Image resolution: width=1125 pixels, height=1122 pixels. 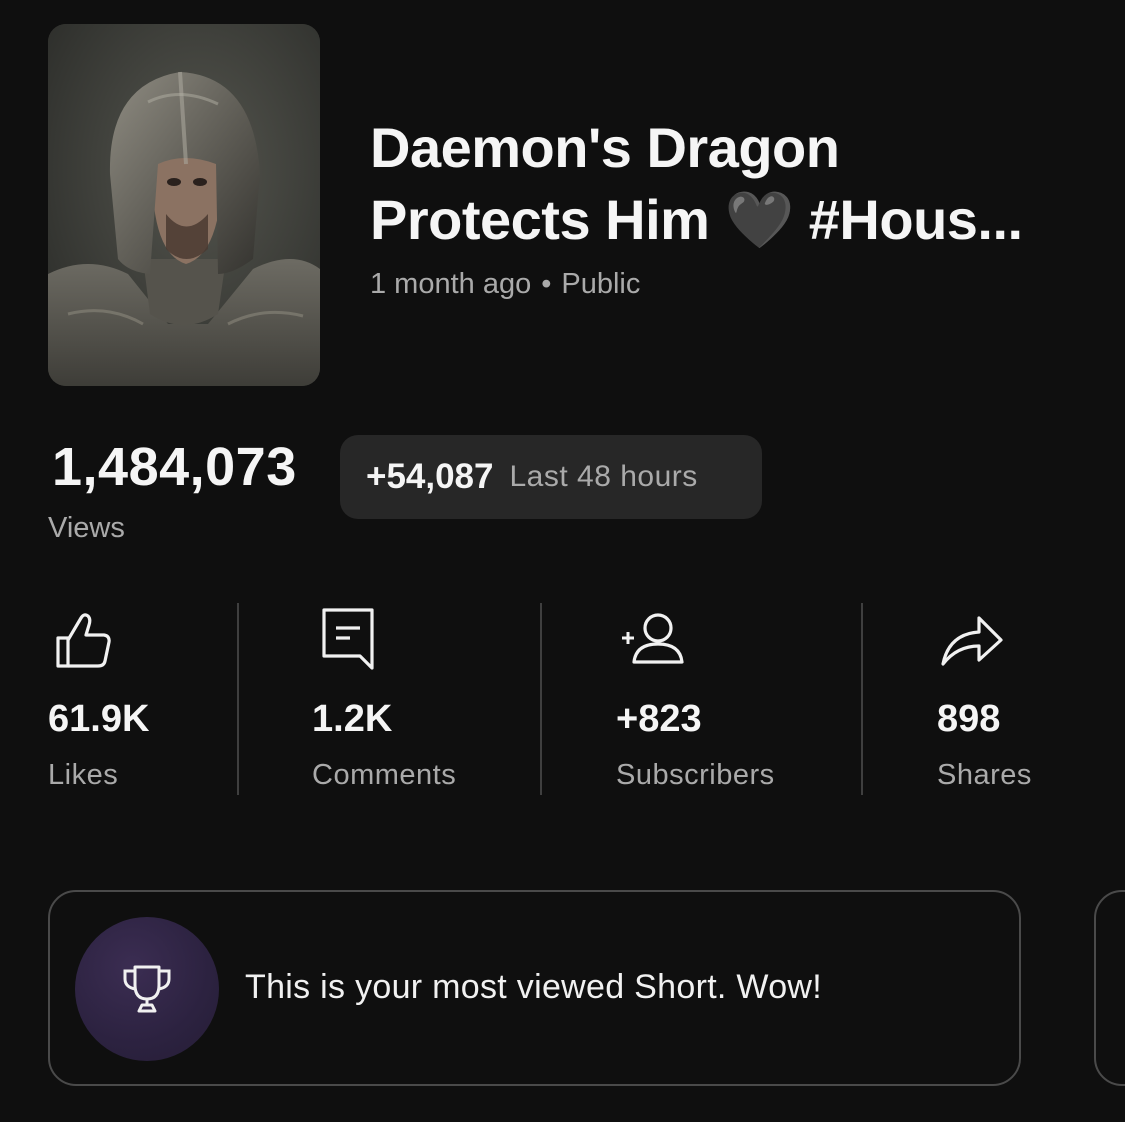 I want to click on trophy-icon, so click(x=147, y=989).